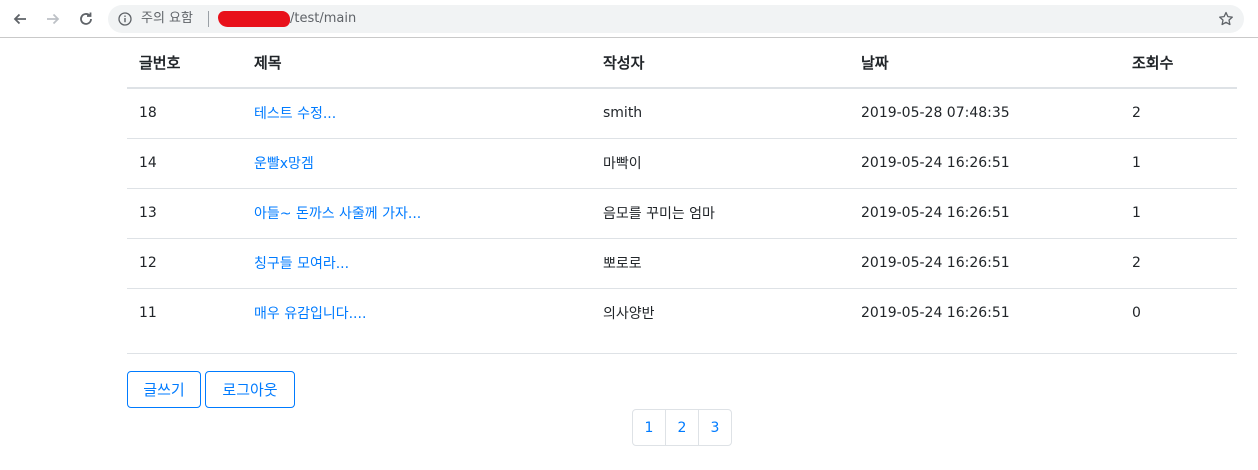 Image resolution: width=1258 pixels, height=470 pixels. What do you see at coordinates (676, 19) in the screenshot?
I see `address-bar: 주의 요함 /test/main` at bounding box center [676, 19].